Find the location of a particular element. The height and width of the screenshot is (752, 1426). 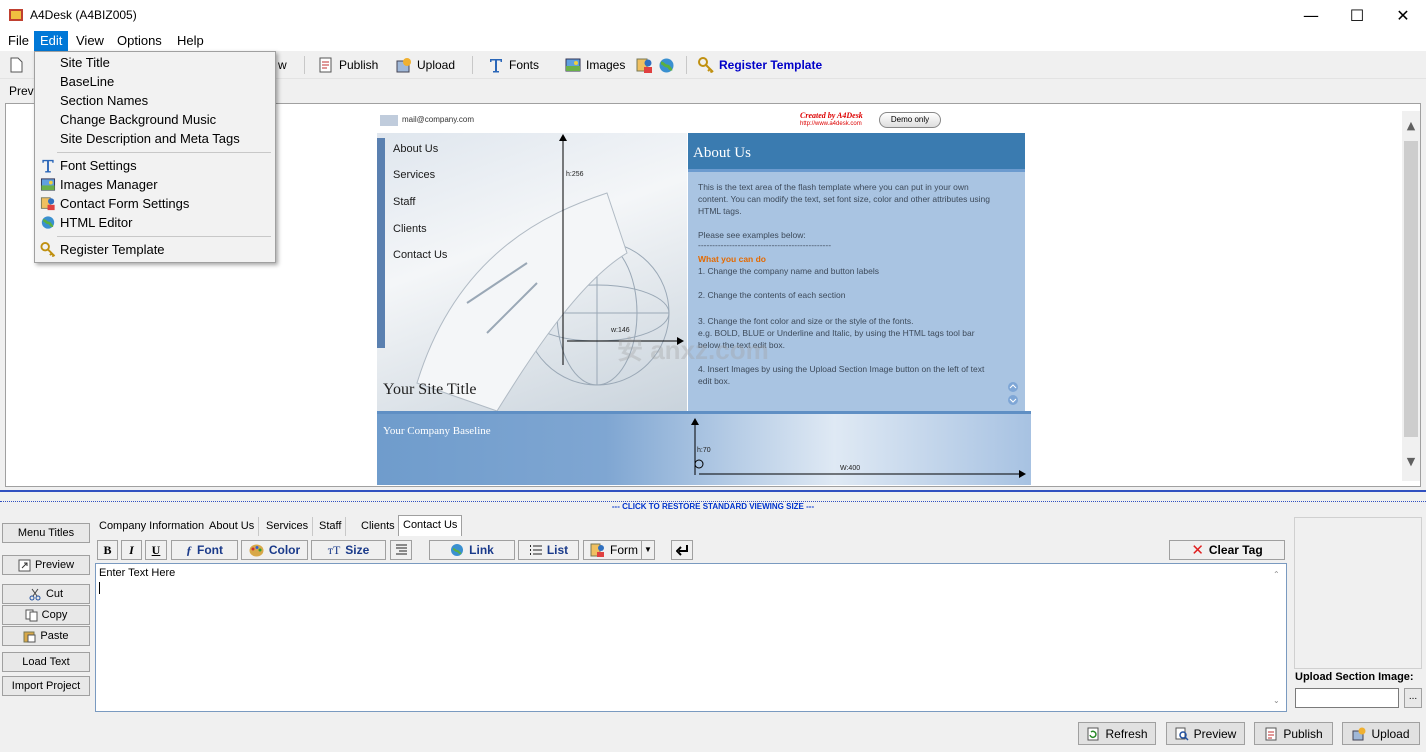

contact-form-icon is located at coordinates (644, 65).